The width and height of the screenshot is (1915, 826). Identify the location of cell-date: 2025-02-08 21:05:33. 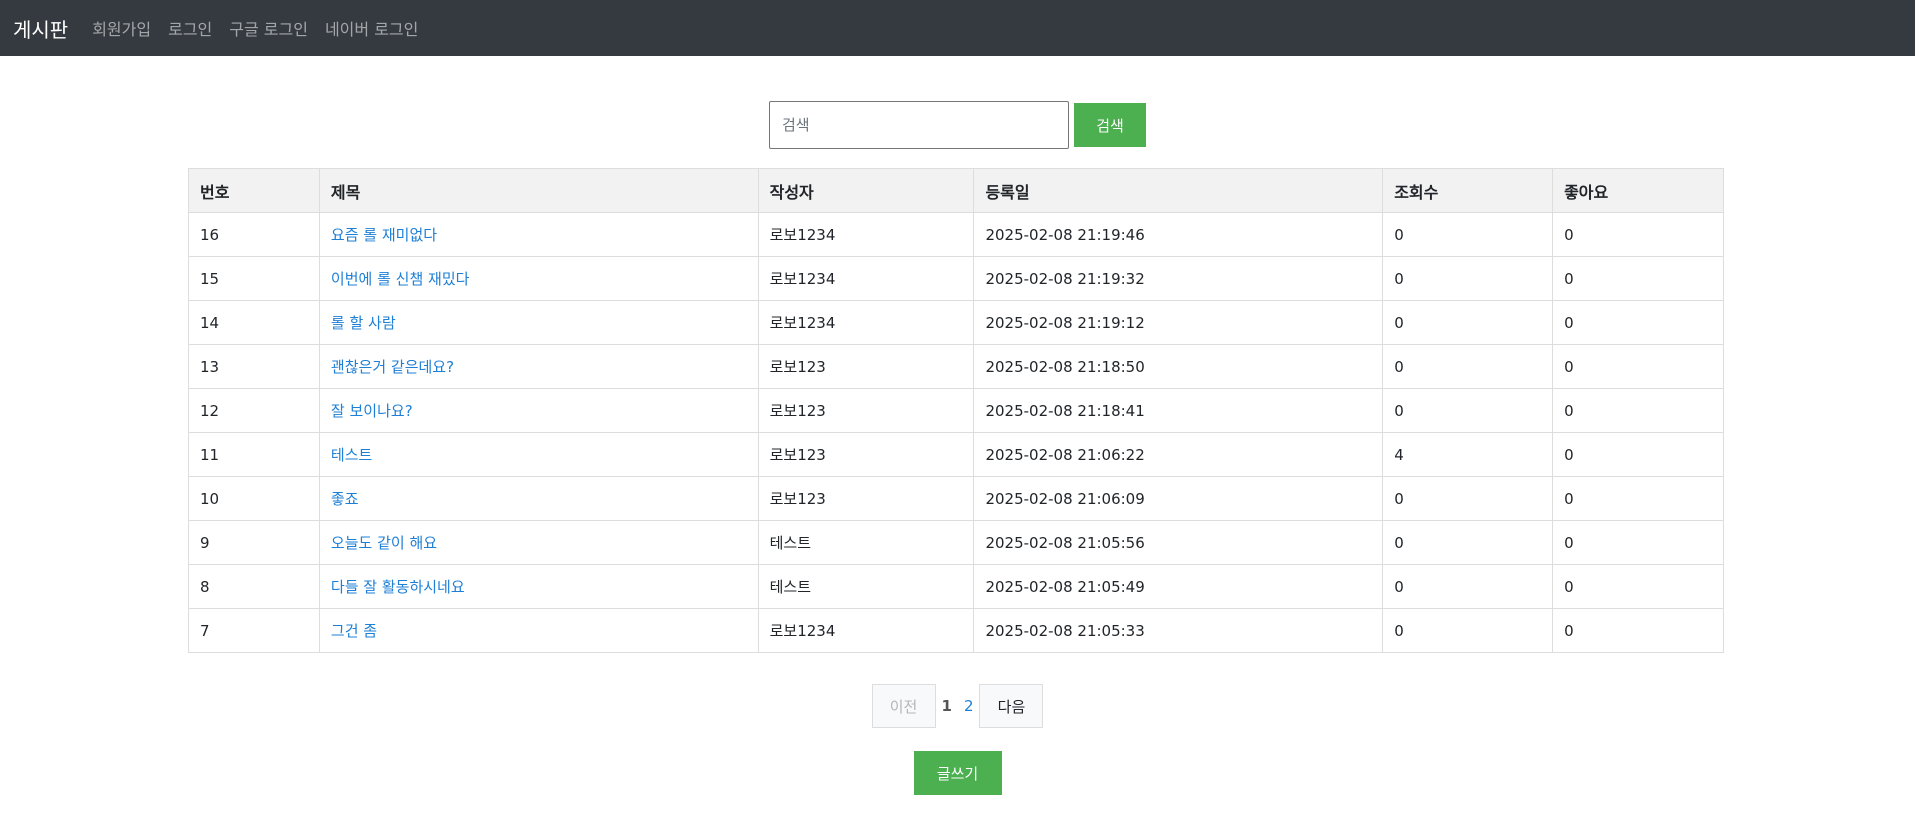
(1065, 630).